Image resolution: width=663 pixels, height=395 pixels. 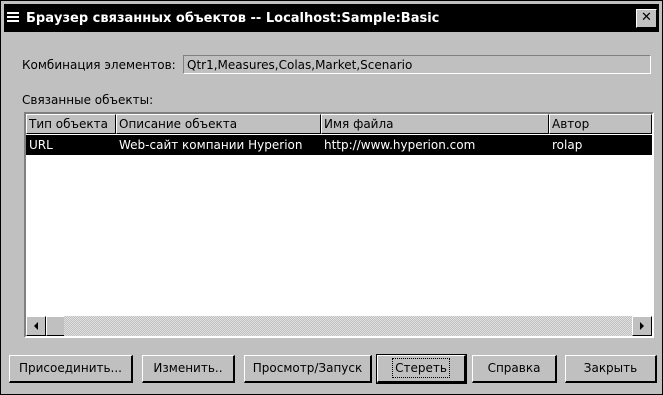 What do you see at coordinates (600, 124) in the screenshot?
I see `column-header-author: Автор` at bounding box center [600, 124].